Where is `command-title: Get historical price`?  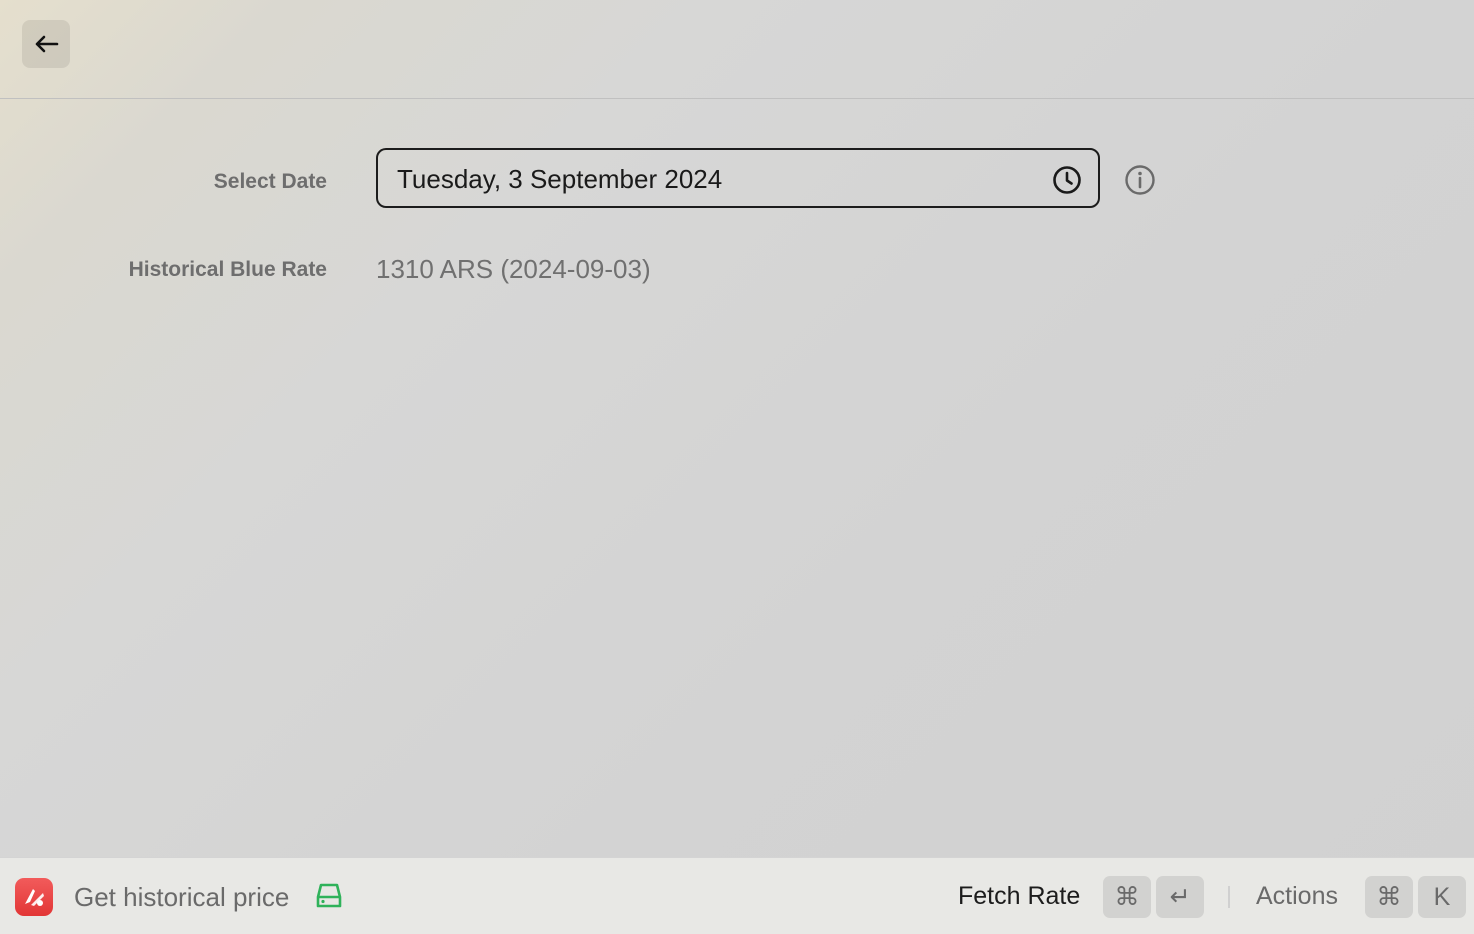
command-title: Get historical price is located at coordinates (182, 897).